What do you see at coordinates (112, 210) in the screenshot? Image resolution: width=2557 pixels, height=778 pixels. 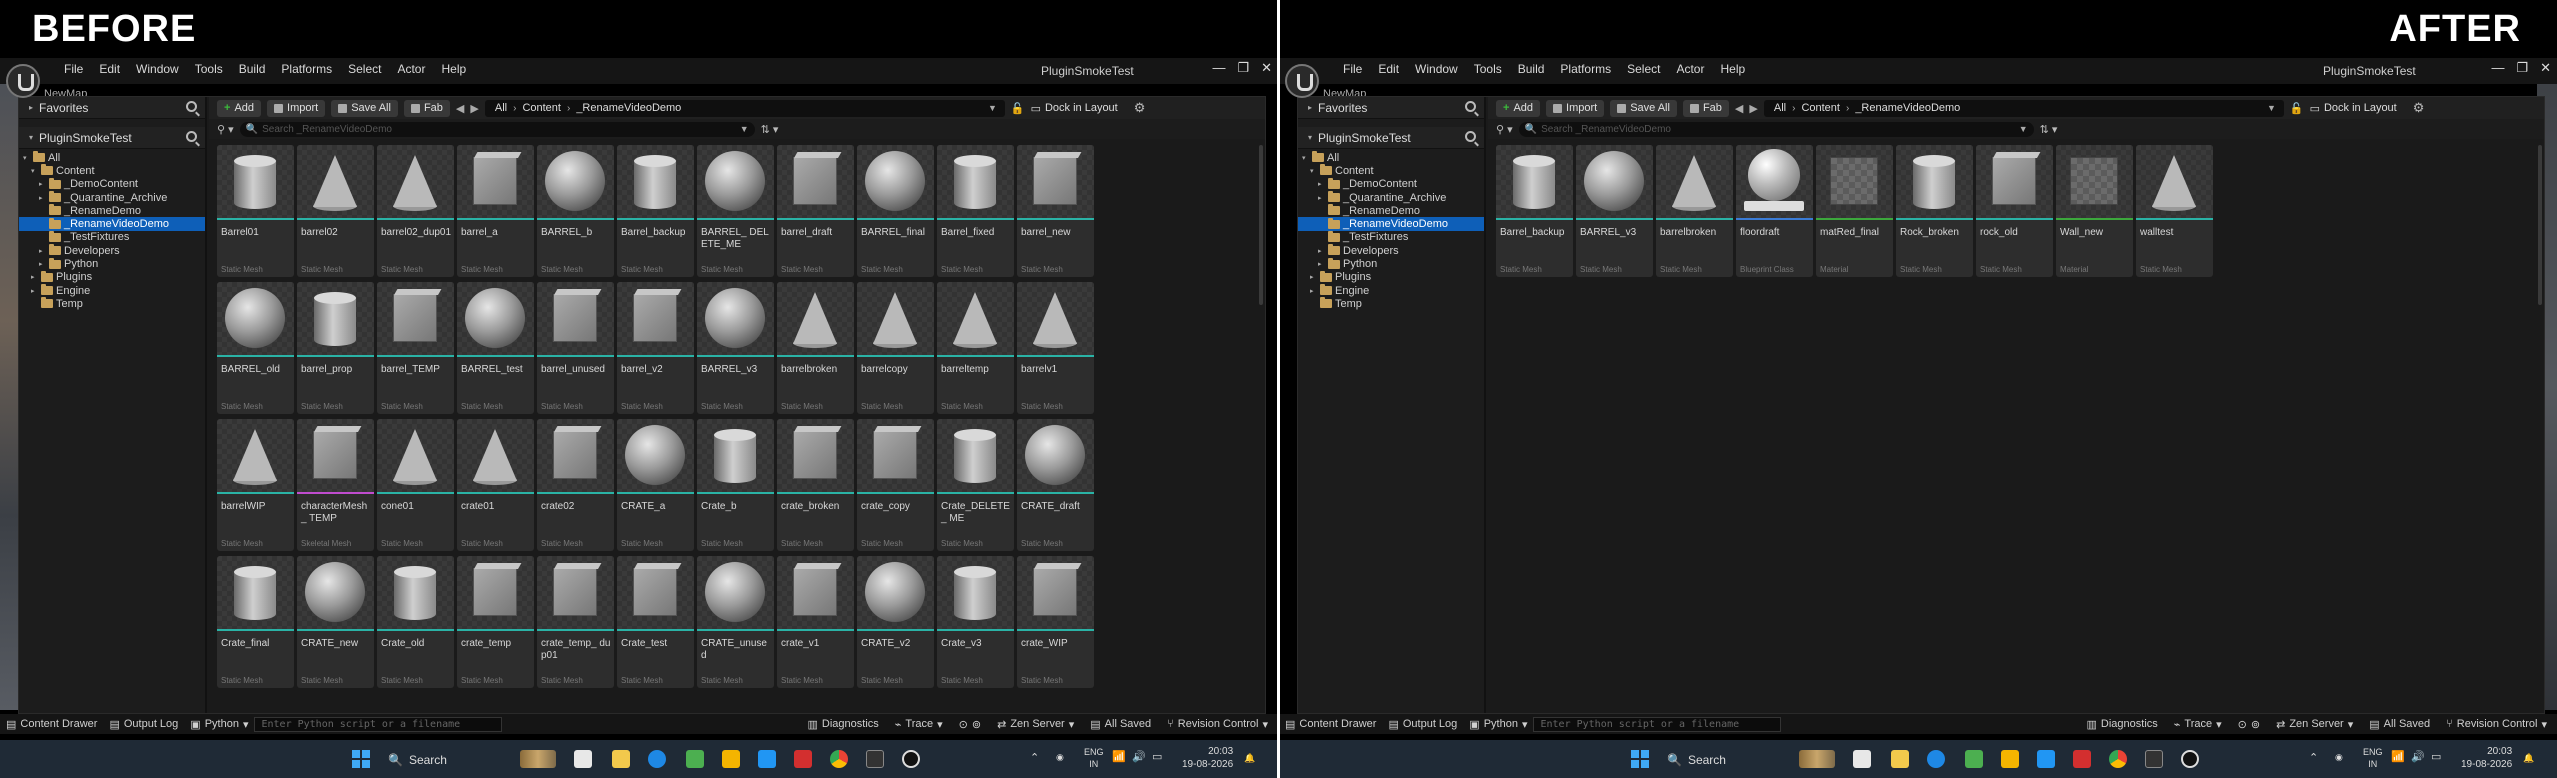 I see `folder-tree-item: _RenameDemo` at bounding box center [112, 210].